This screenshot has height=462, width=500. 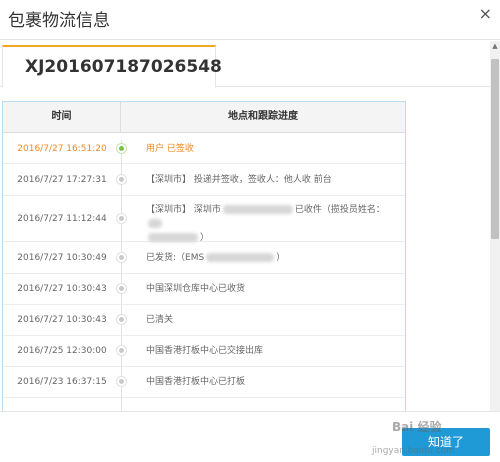 What do you see at coordinates (62, 219) in the screenshot?
I see `row-time: 2016/7/27 11:12:44` at bounding box center [62, 219].